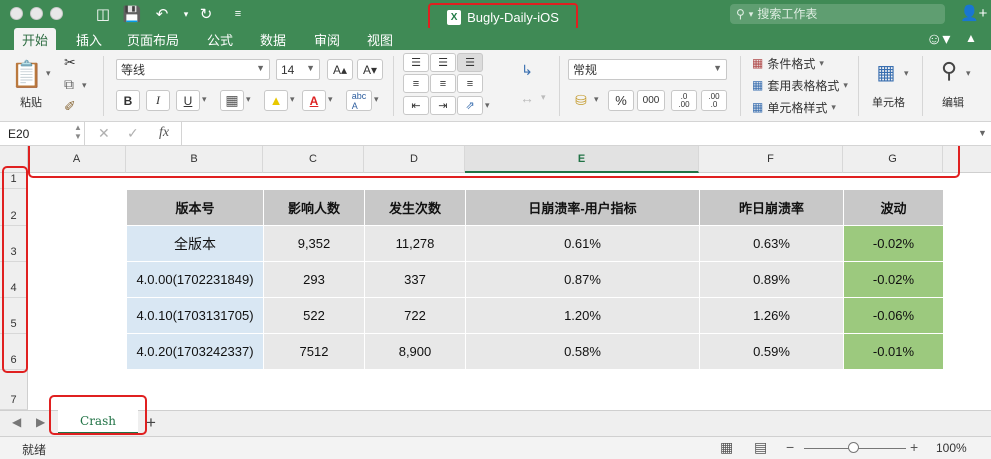  What do you see at coordinates (914, 447) in the screenshot?
I see `zoom-in-icon: +` at bounding box center [914, 447].